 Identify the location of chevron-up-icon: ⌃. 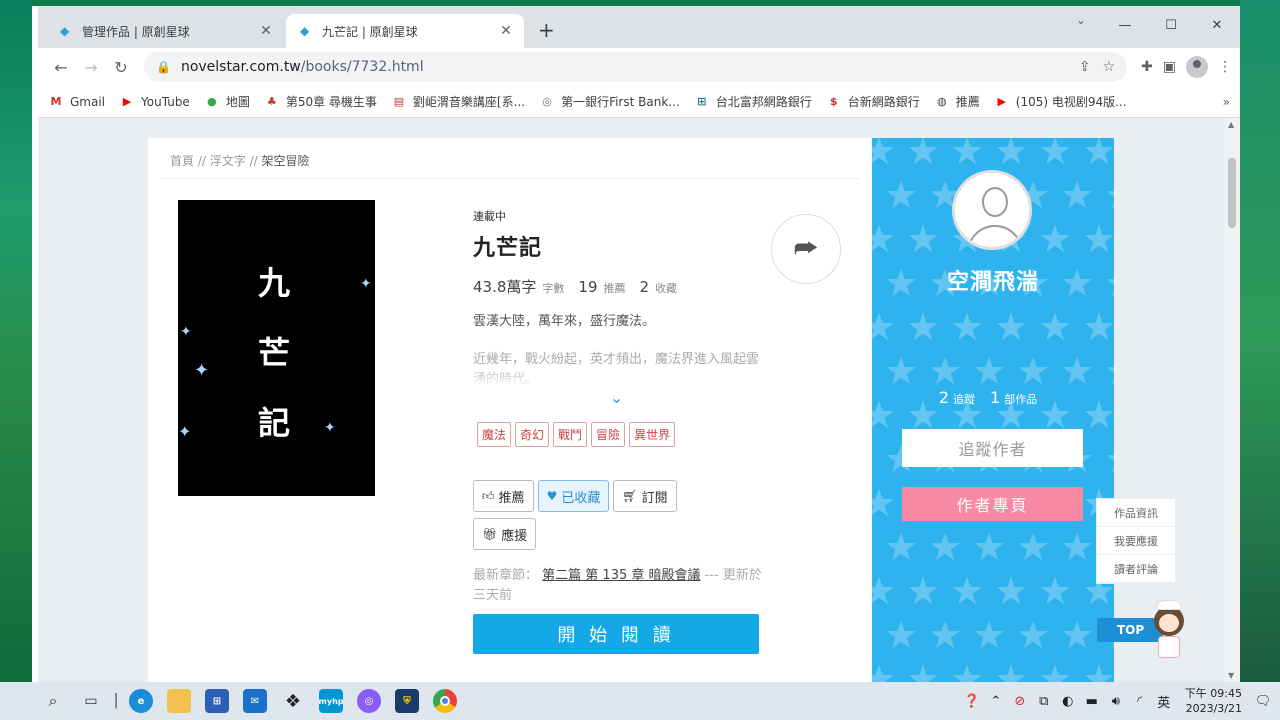
(996, 701).